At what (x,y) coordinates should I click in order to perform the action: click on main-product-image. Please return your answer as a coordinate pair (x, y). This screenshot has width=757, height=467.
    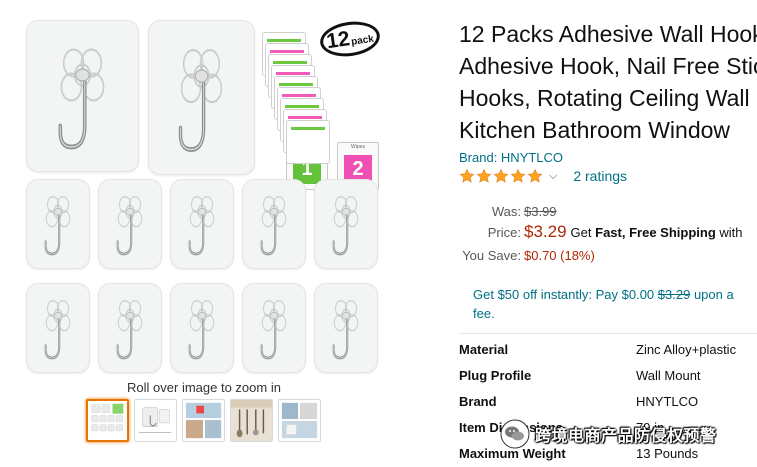
    Looking at the image, I should click on (82, 96).